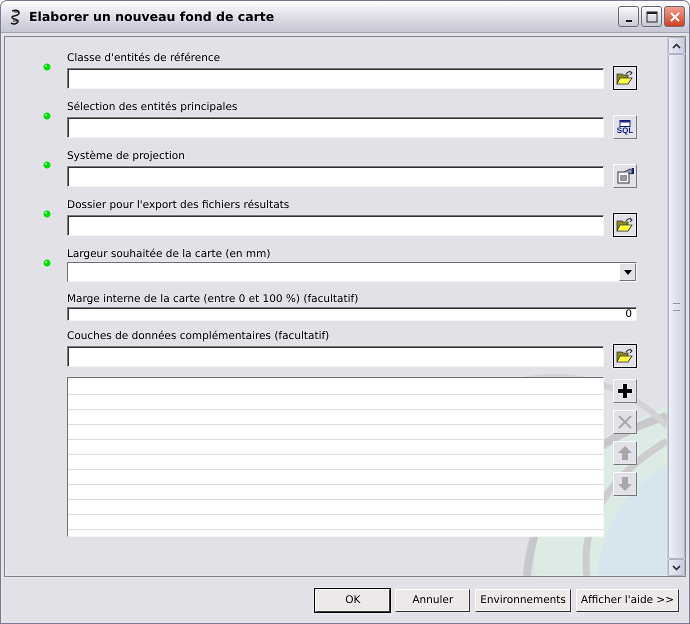  Describe the element at coordinates (178, 205) in the screenshot. I see `field-label: Dossier pour l'export des fichiers résultats` at that location.